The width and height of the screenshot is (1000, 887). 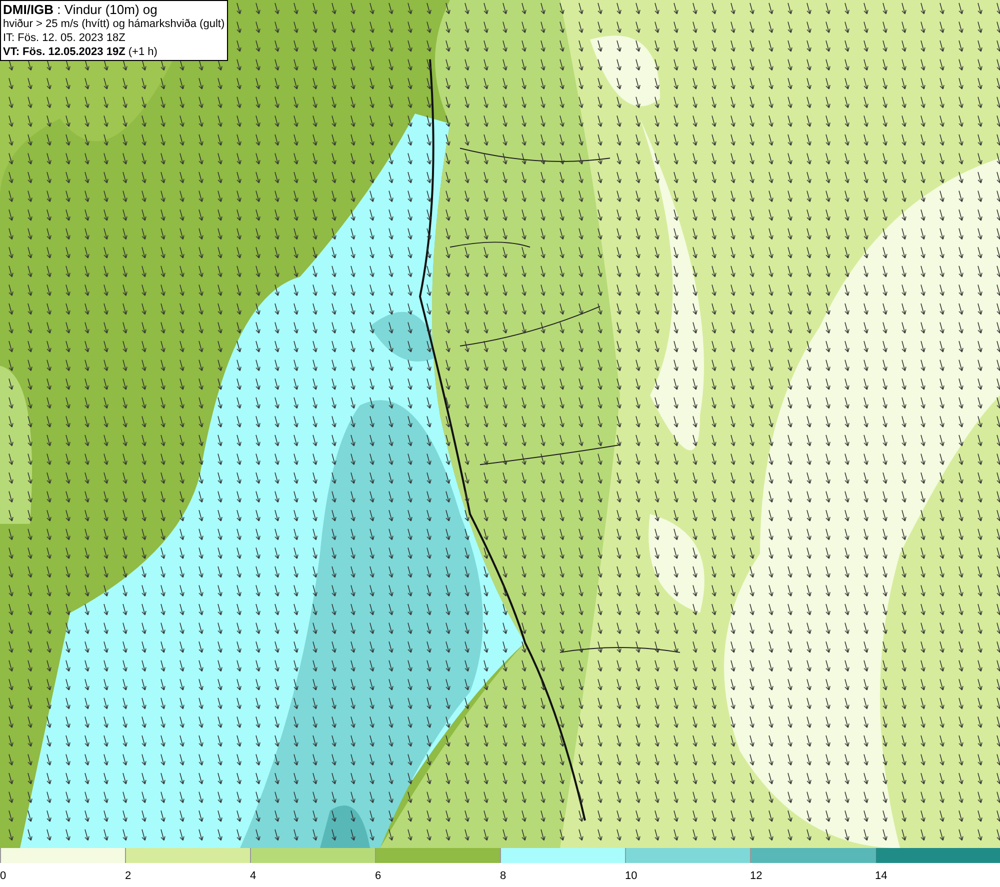 I want to click on legend-label: 8, so click(x=503, y=876).